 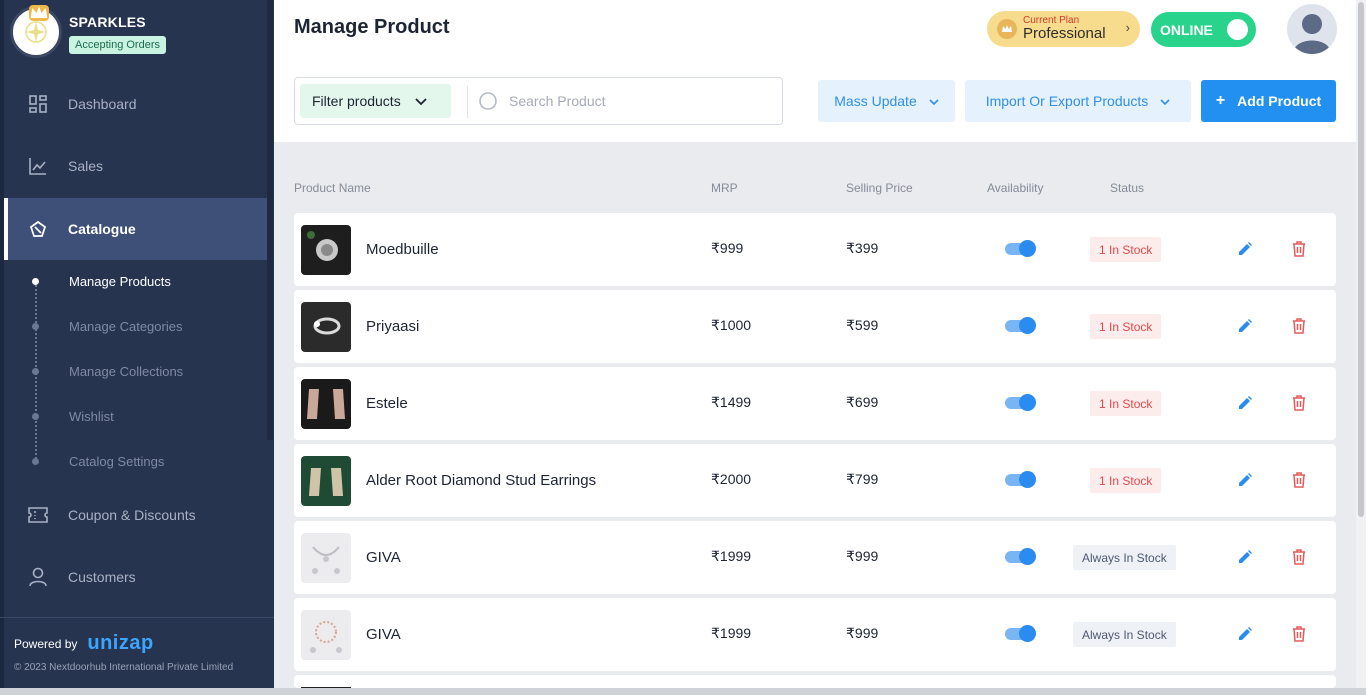 I want to click on column-header-name: Product Name, so click(x=332, y=188).